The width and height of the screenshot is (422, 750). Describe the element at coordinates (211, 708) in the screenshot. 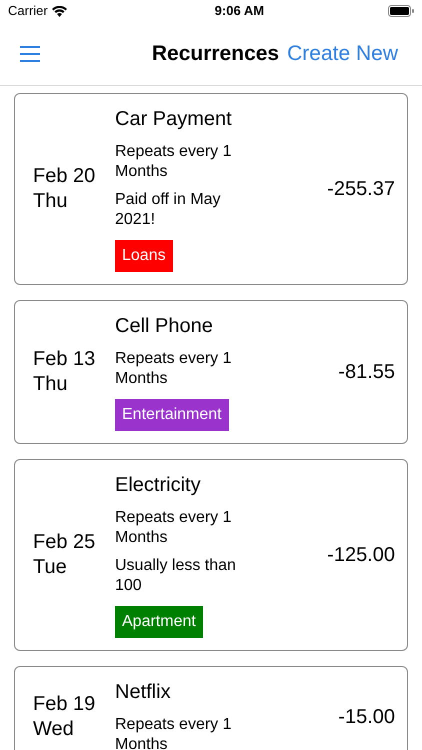

I see `recurrence-card: Feb 19 Wed Netflix Repeats every 1 Months -15.00` at that location.